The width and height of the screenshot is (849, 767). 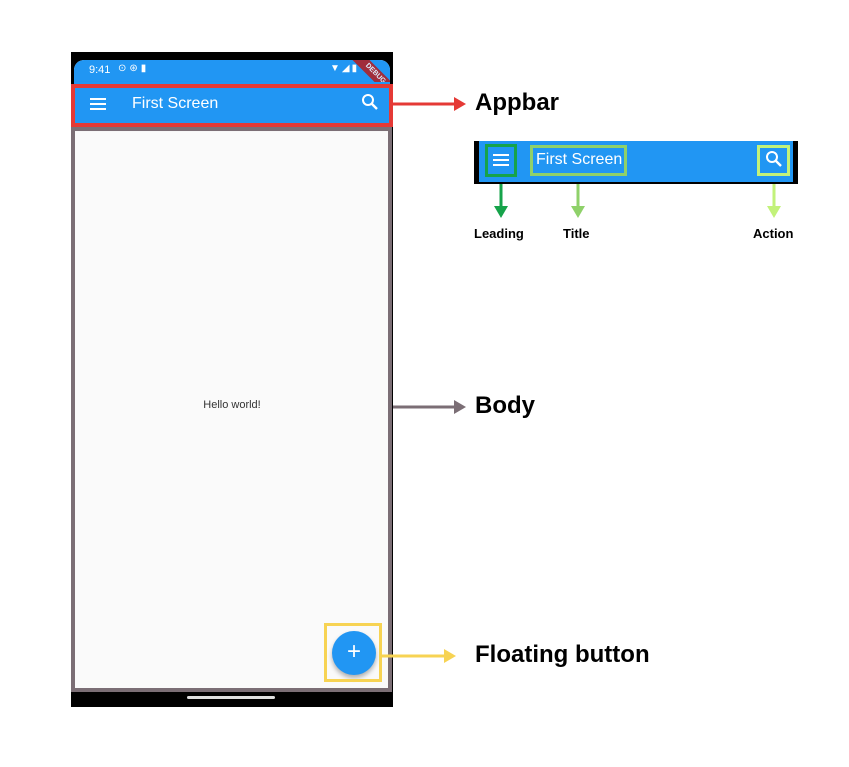 I want to click on action-highlight, so click(x=773, y=160).